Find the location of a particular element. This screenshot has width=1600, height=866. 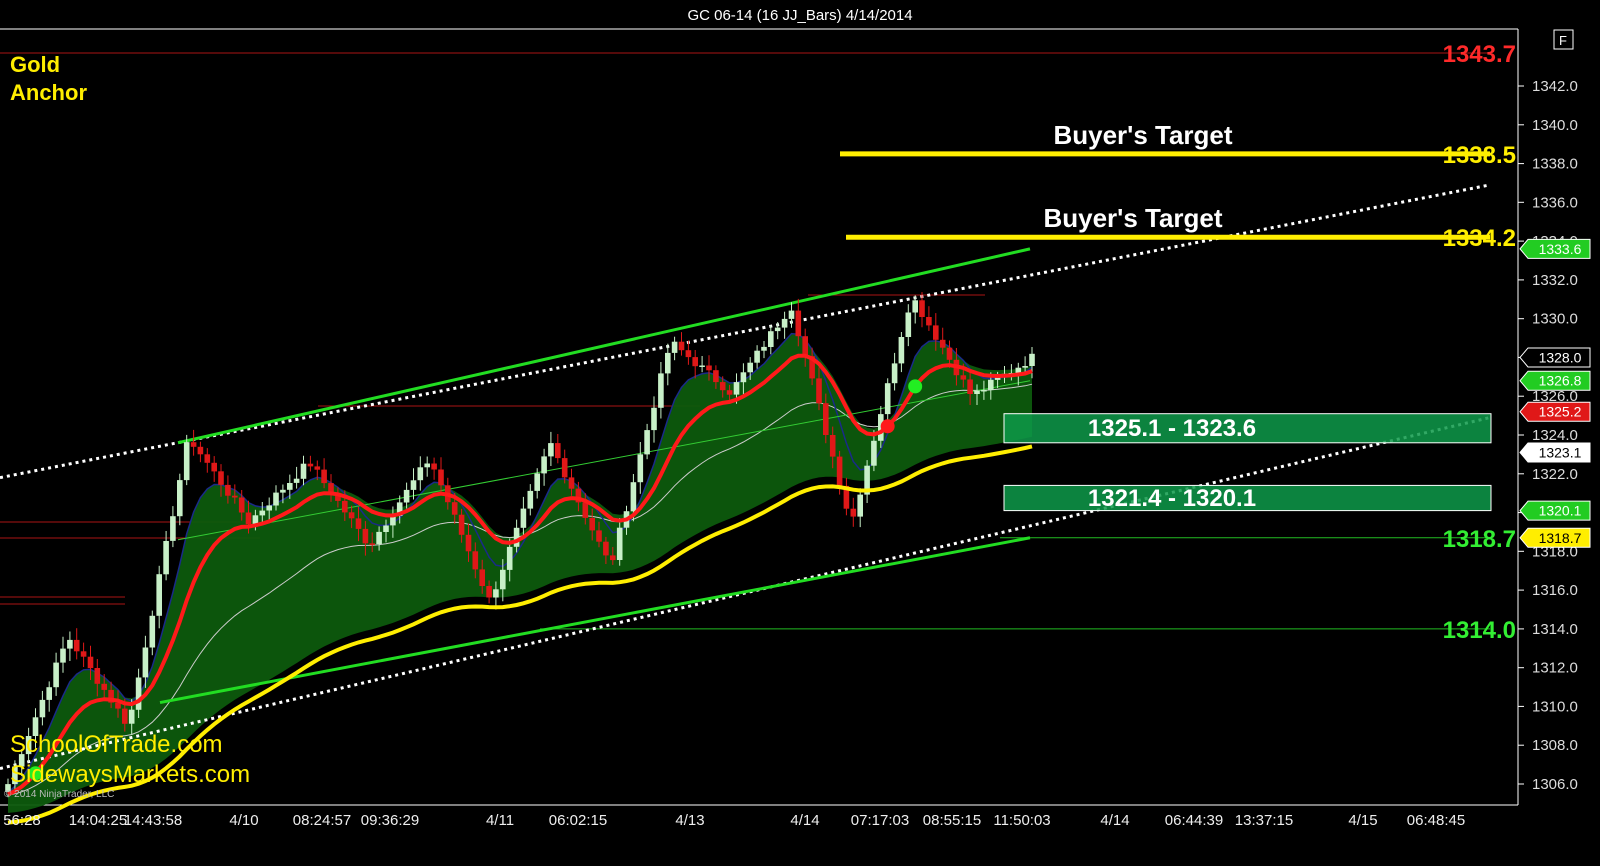

watermark-line-2: Anchor is located at coordinates (48, 92).